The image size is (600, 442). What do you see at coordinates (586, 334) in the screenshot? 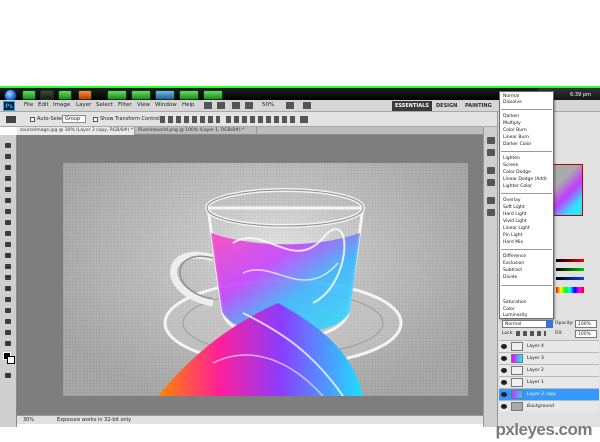
I see `fill-input: 100%` at bounding box center [586, 334].